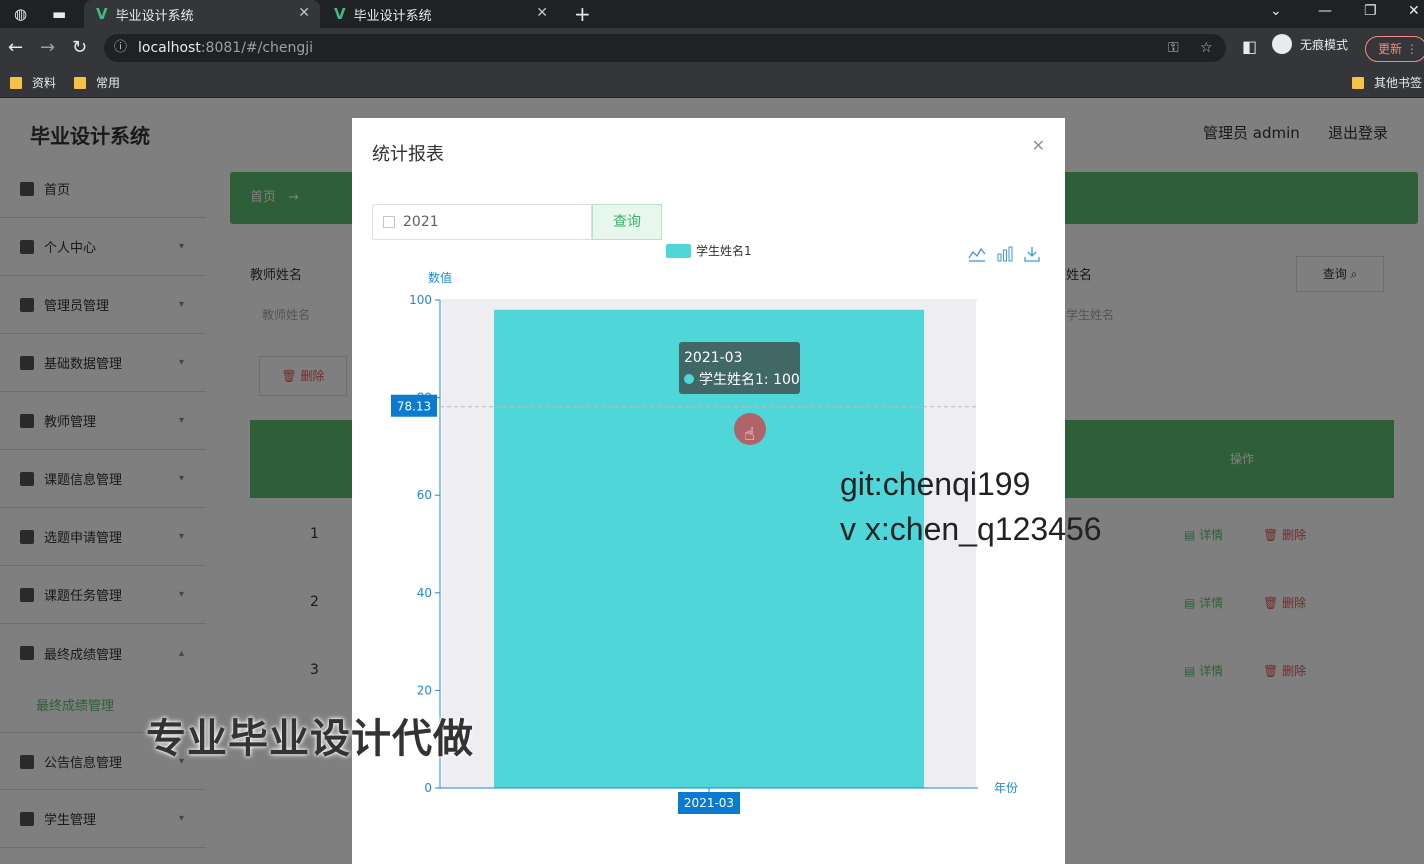 This screenshot has height=864, width=1424. Describe the element at coordinates (724, 250) in the screenshot. I see `legend-label: 学生姓名1` at that location.